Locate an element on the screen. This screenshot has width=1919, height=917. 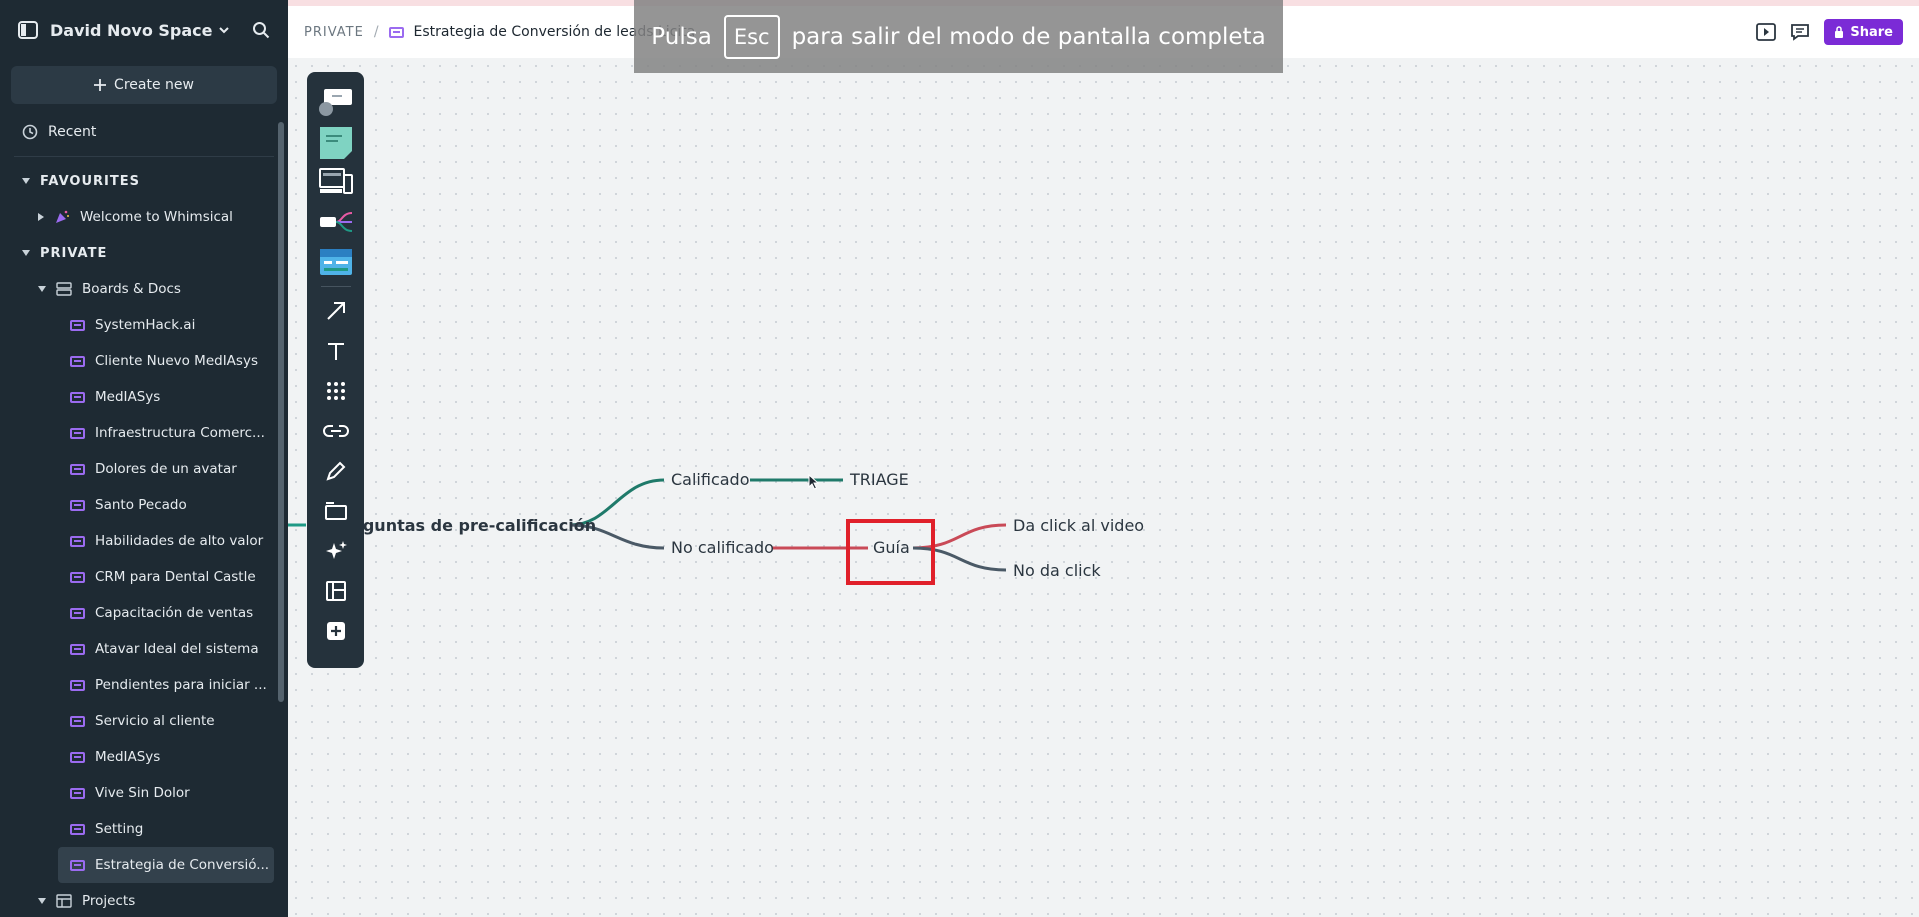
recent-item: Recent is located at coordinates (144, 132).